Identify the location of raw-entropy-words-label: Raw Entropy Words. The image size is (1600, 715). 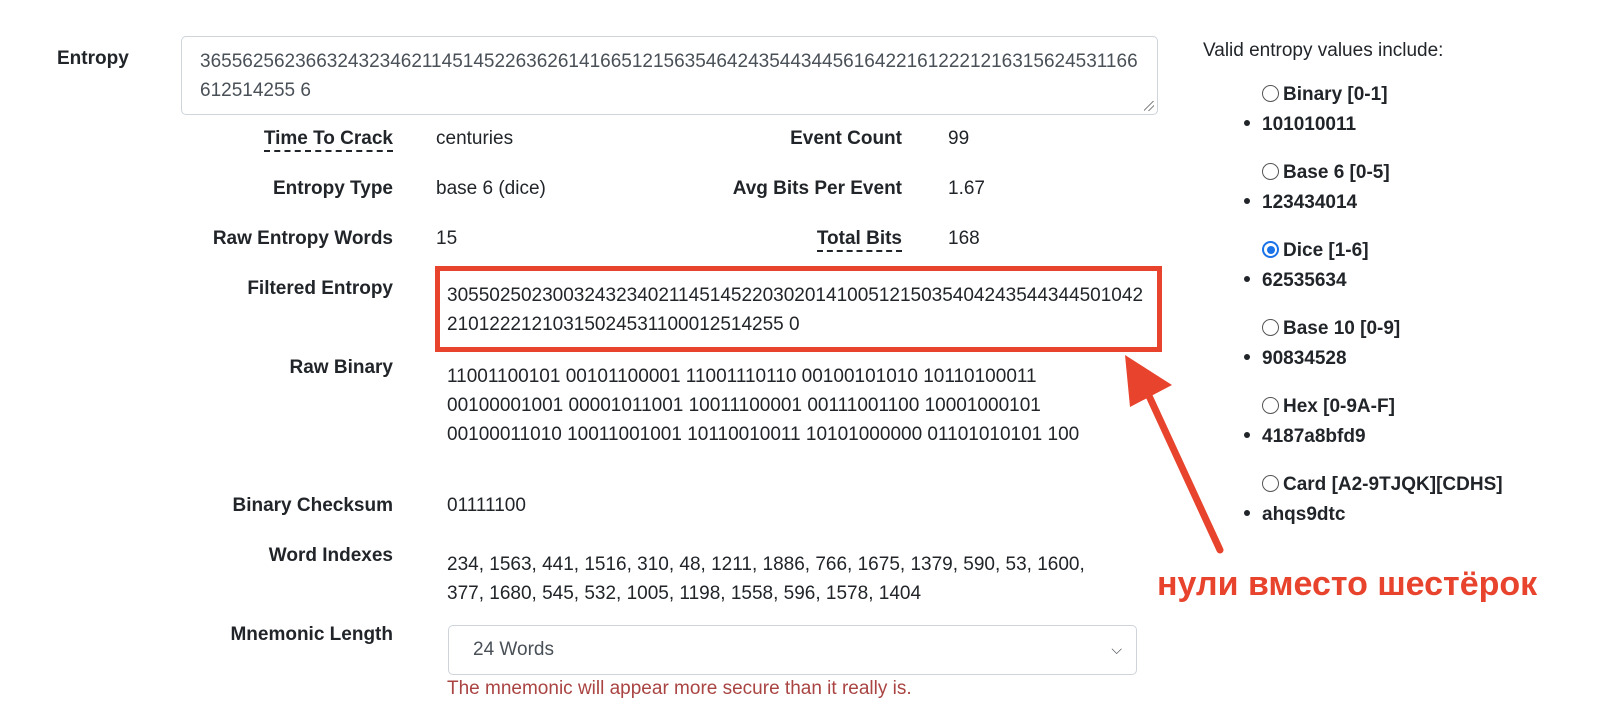
(302, 238).